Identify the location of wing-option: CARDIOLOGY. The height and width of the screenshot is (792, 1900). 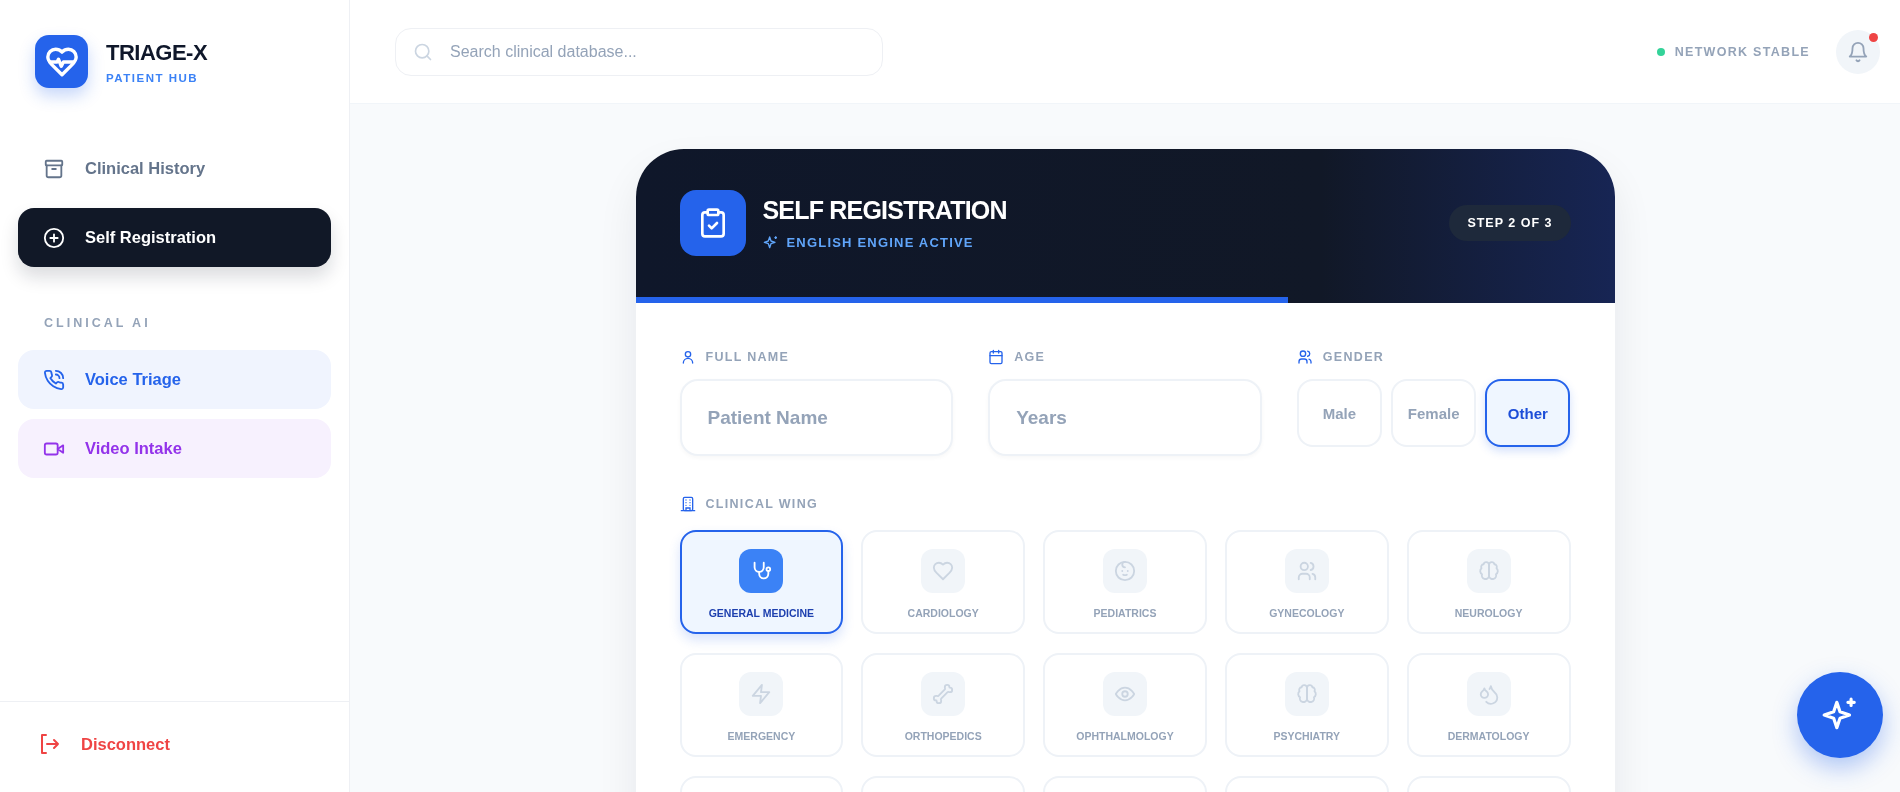
(943, 582).